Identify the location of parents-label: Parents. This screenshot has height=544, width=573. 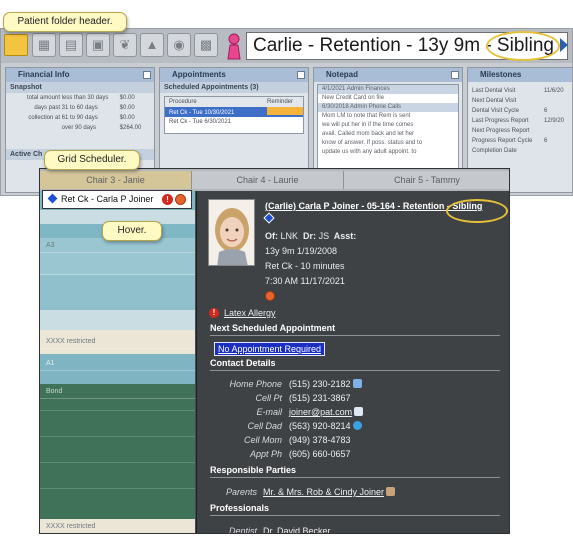
(241, 492).